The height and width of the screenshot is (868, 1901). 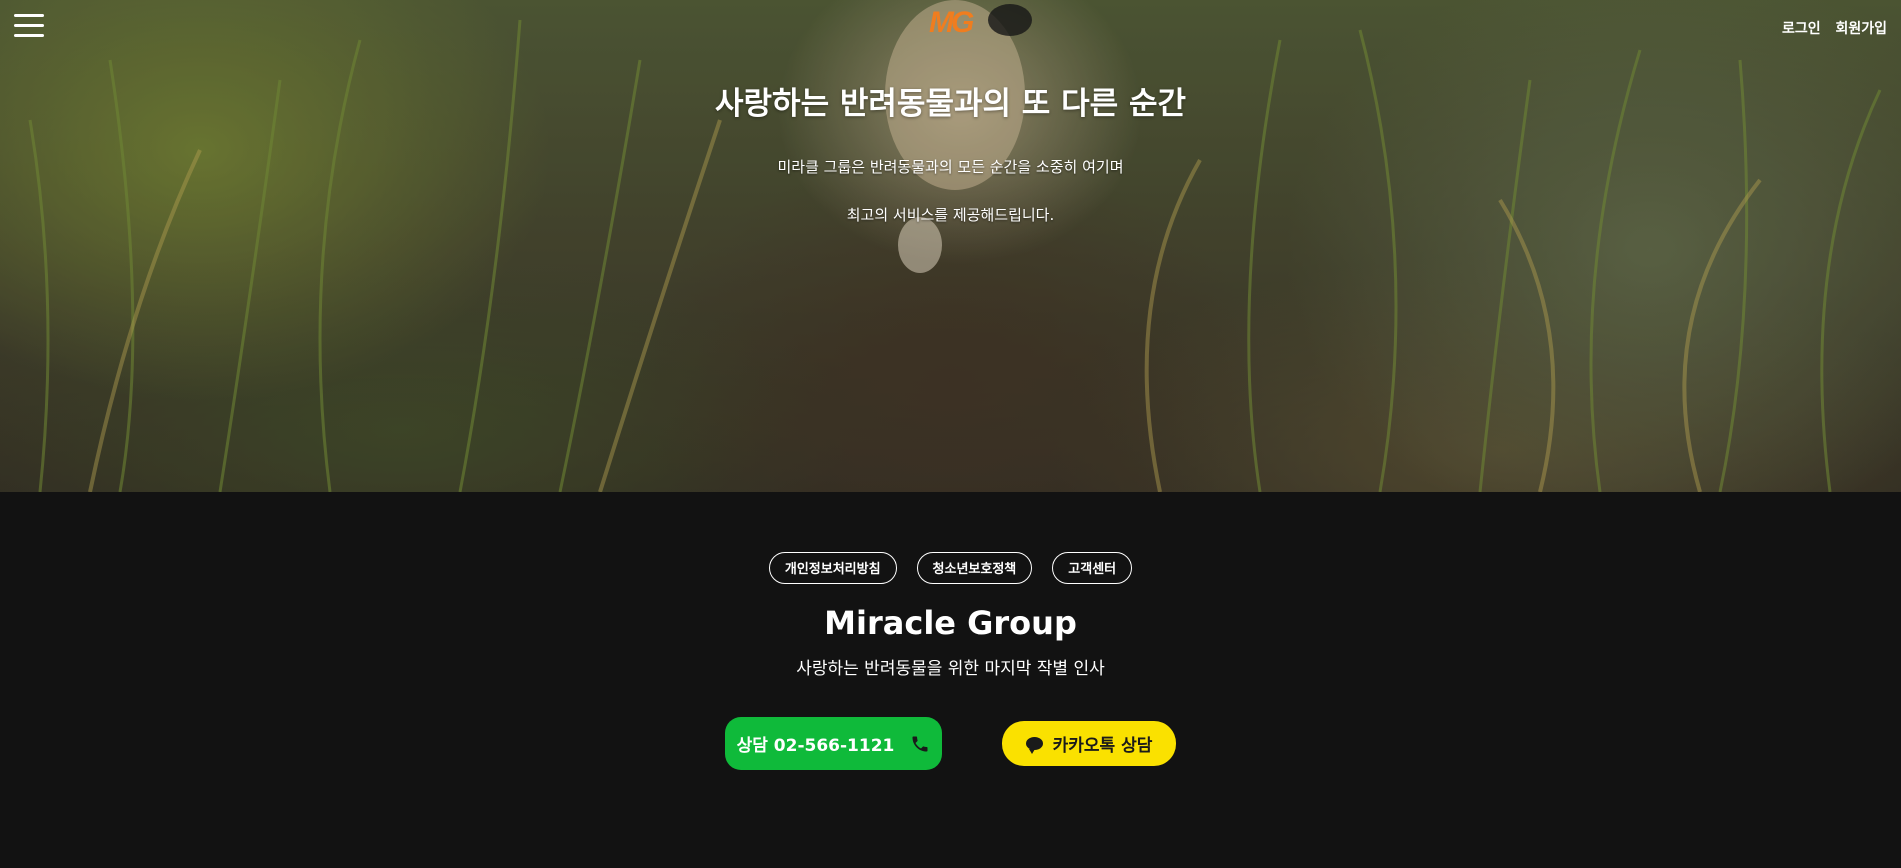 What do you see at coordinates (1102, 746) in the screenshot?
I see `kakao-consult-label: 카카오톡 상담` at bounding box center [1102, 746].